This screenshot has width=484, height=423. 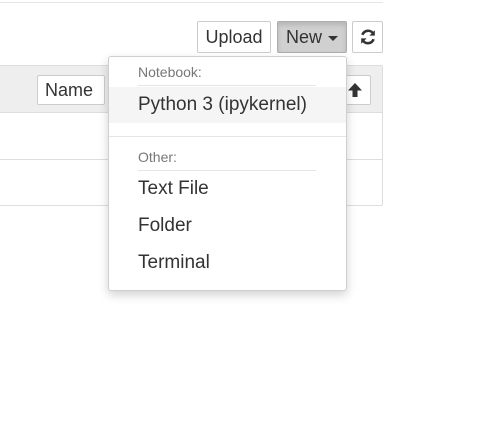 What do you see at coordinates (227, 189) in the screenshot?
I see `menu-item-text-file: Text File` at bounding box center [227, 189].